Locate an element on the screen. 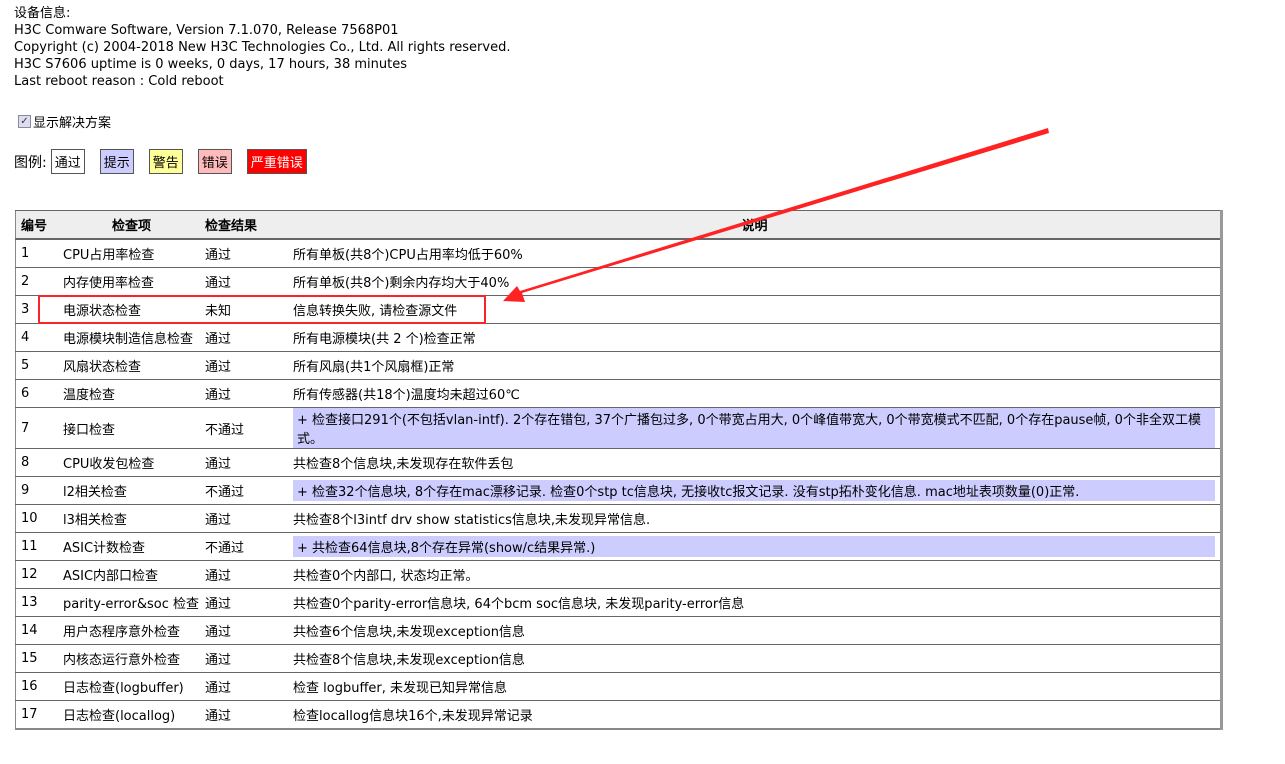 Image resolution: width=1285 pixels, height=764 pixels. arrow-annotation is located at coordinates (776, 215).